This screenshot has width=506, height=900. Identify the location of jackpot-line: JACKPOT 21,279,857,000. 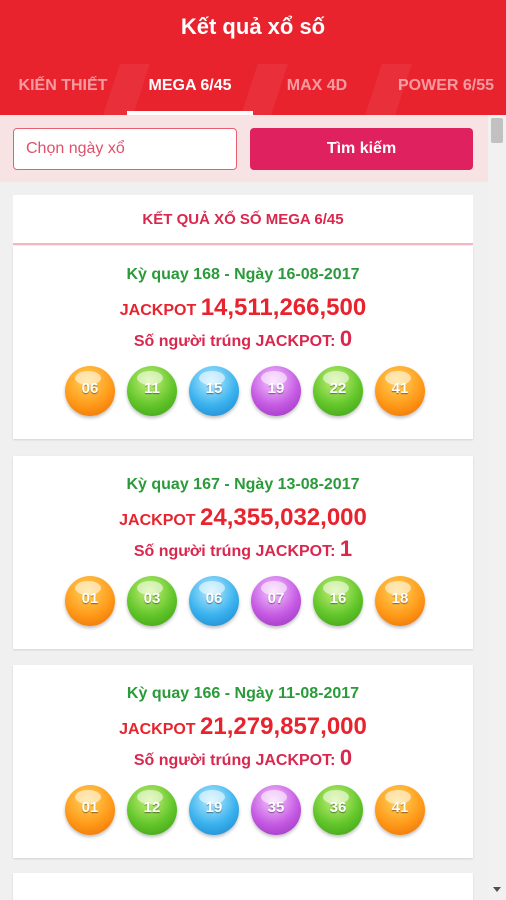
(243, 727).